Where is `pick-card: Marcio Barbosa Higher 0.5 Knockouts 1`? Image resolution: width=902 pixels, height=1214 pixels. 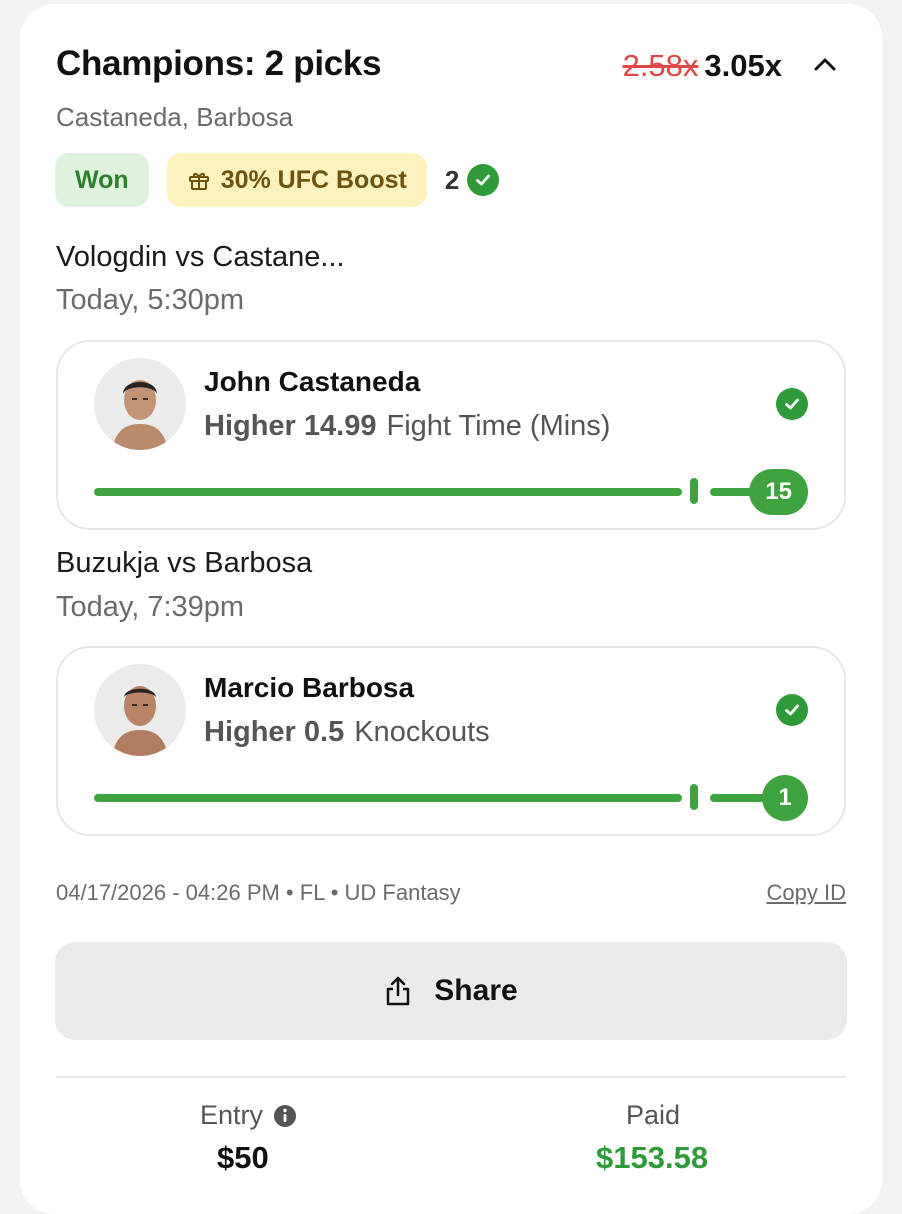
pick-card: Marcio Barbosa Higher 0.5 Knockouts 1 is located at coordinates (451, 741).